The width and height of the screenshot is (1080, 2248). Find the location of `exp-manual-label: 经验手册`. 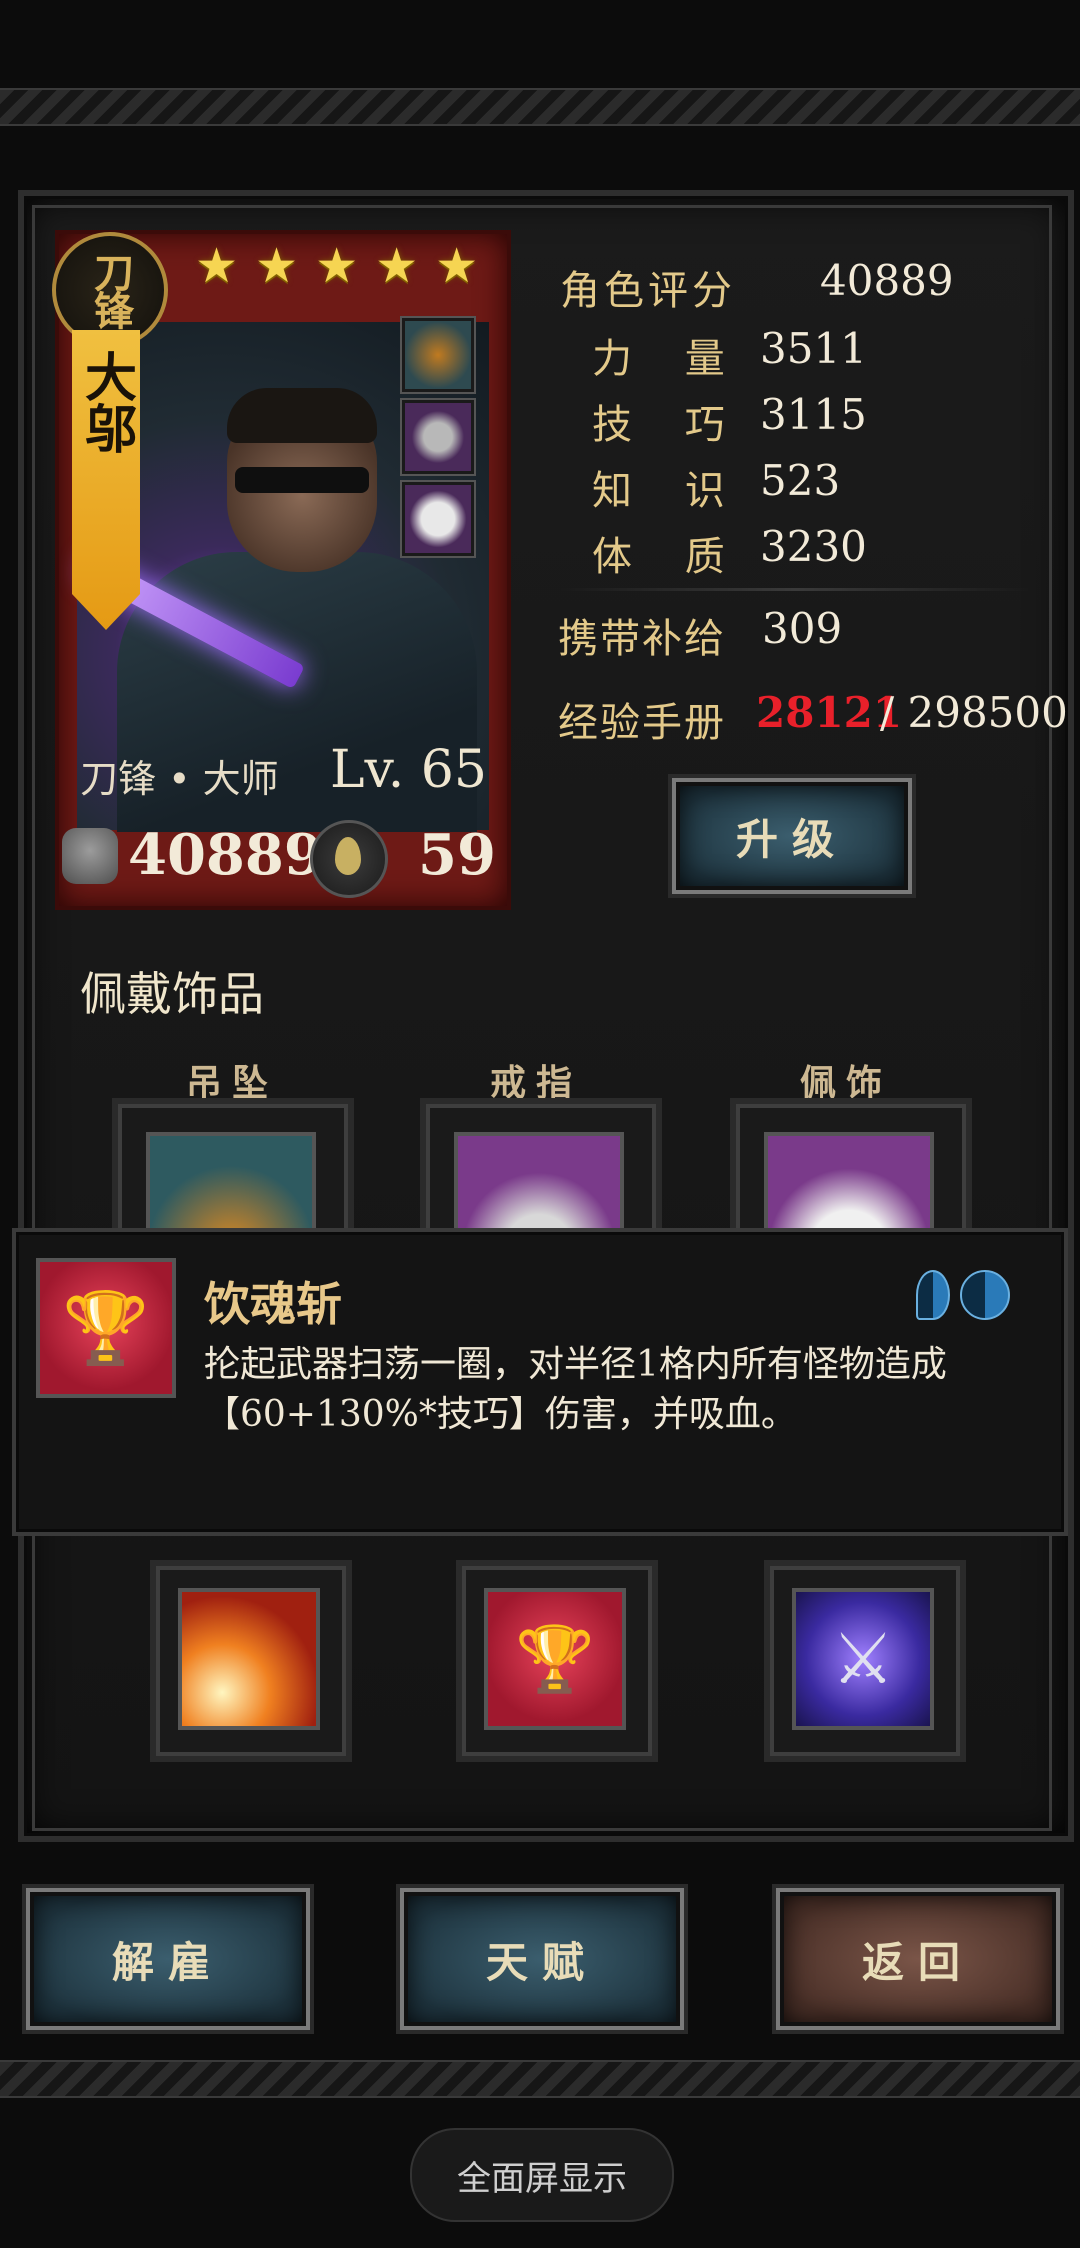

exp-manual-label: 经验手册 is located at coordinates (642, 723).